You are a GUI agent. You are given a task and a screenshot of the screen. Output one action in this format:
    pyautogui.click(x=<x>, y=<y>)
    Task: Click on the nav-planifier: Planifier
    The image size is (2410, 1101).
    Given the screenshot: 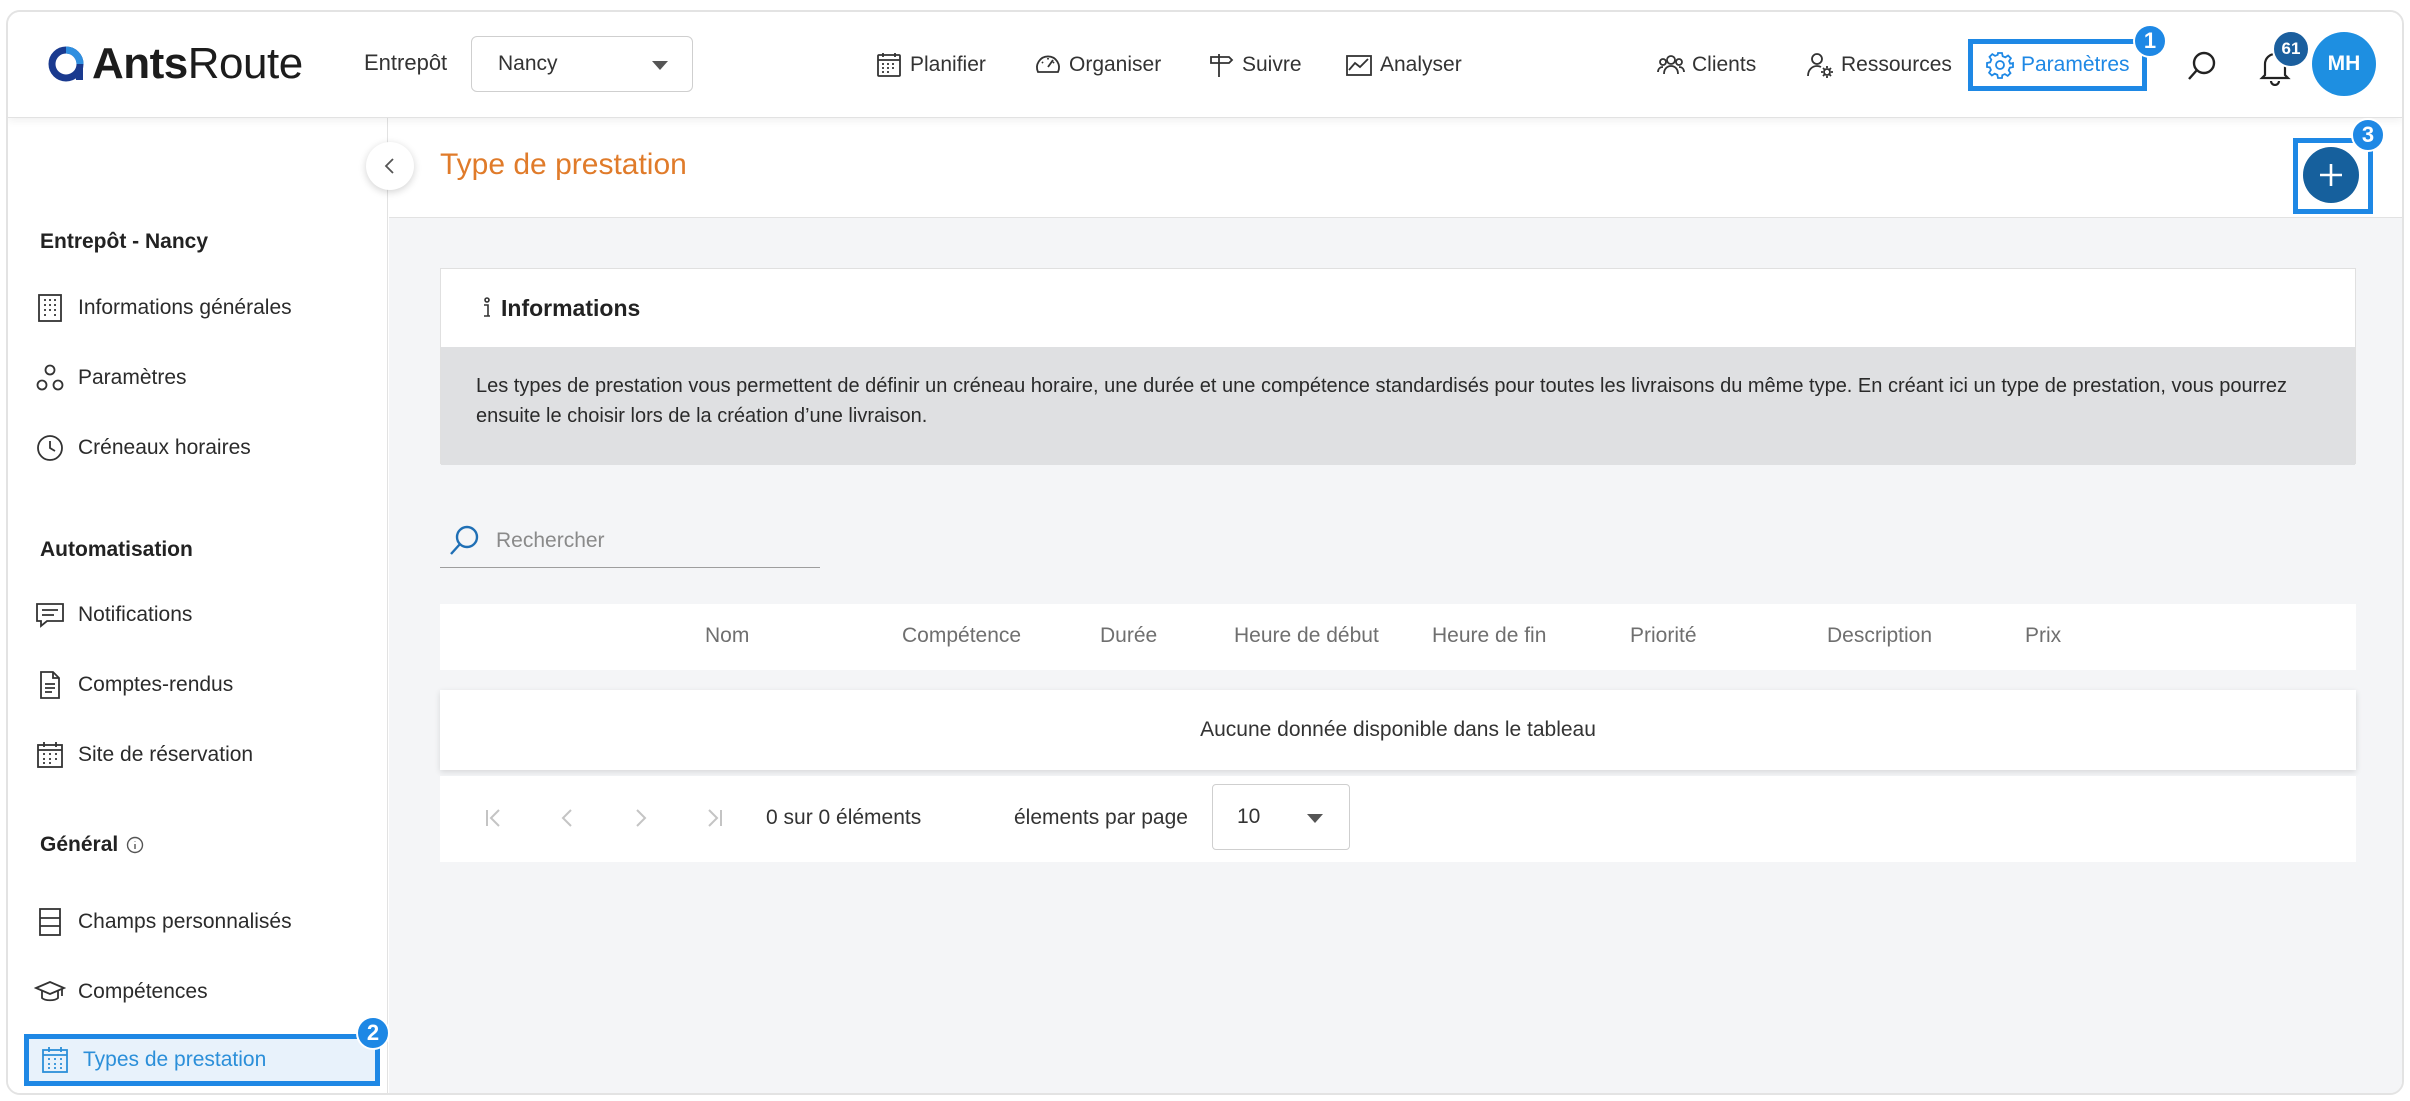 What is the action you would take?
    pyautogui.click(x=930, y=65)
    